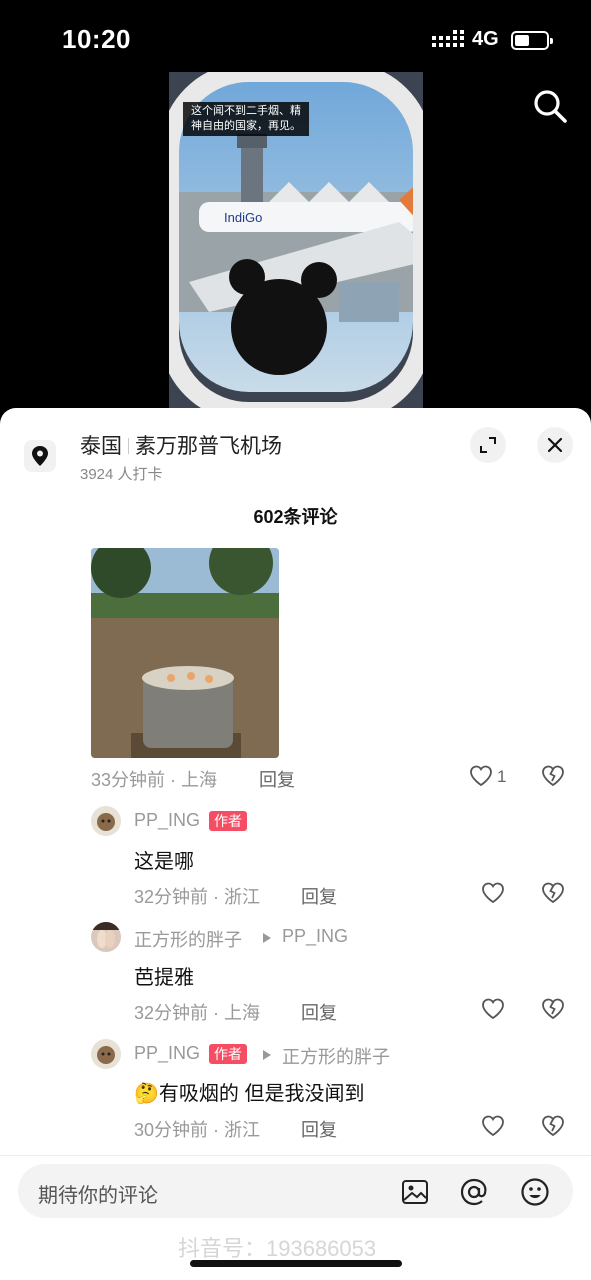 The image size is (591, 1280). I want to click on divider, so click(295, 1155).